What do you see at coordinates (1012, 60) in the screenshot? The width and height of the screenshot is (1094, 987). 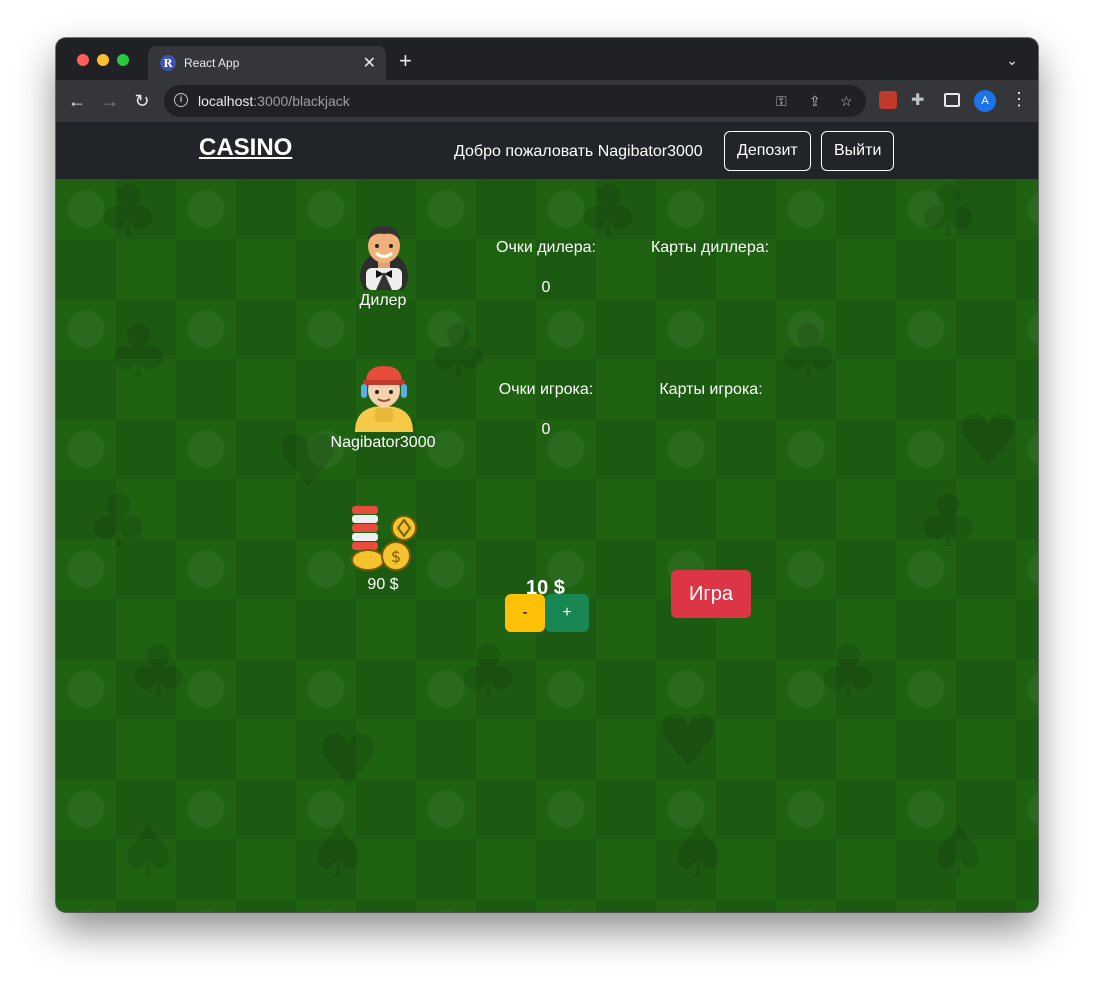 I see `tab-search-chevron-icon: ⌄` at bounding box center [1012, 60].